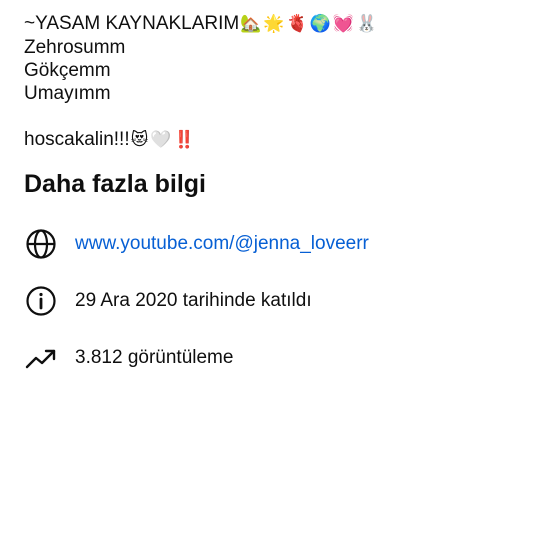  Describe the element at coordinates (280, 357) in the screenshot. I see `info-row-views: 3.812 görüntüleme` at that location.